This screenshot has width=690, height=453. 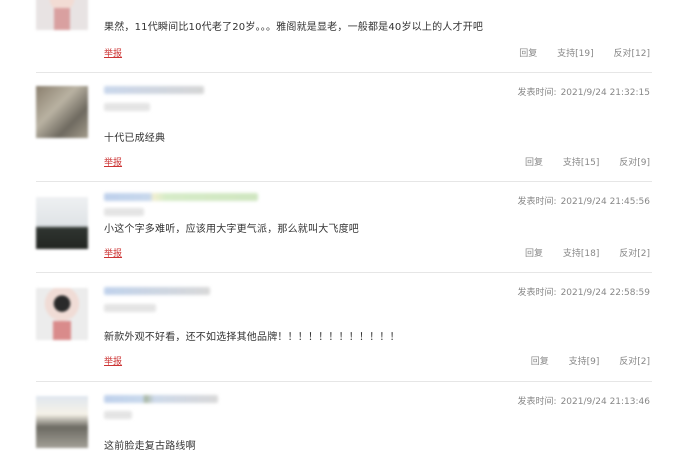 What do you see at coordinates (583, 93) in the screenshot?
I see `post-time: 发表时间: 2021/9/24 21:32:15` at bounding box center [583, 93].